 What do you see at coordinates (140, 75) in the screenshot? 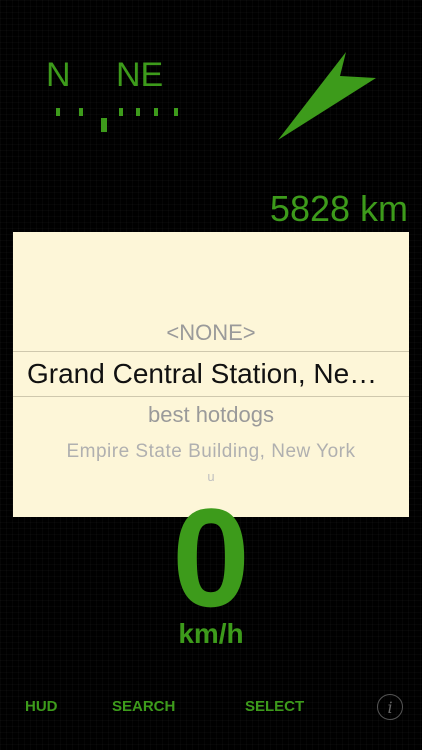
I see `compass-label-ne: NE` at bounding box center [140, 75].